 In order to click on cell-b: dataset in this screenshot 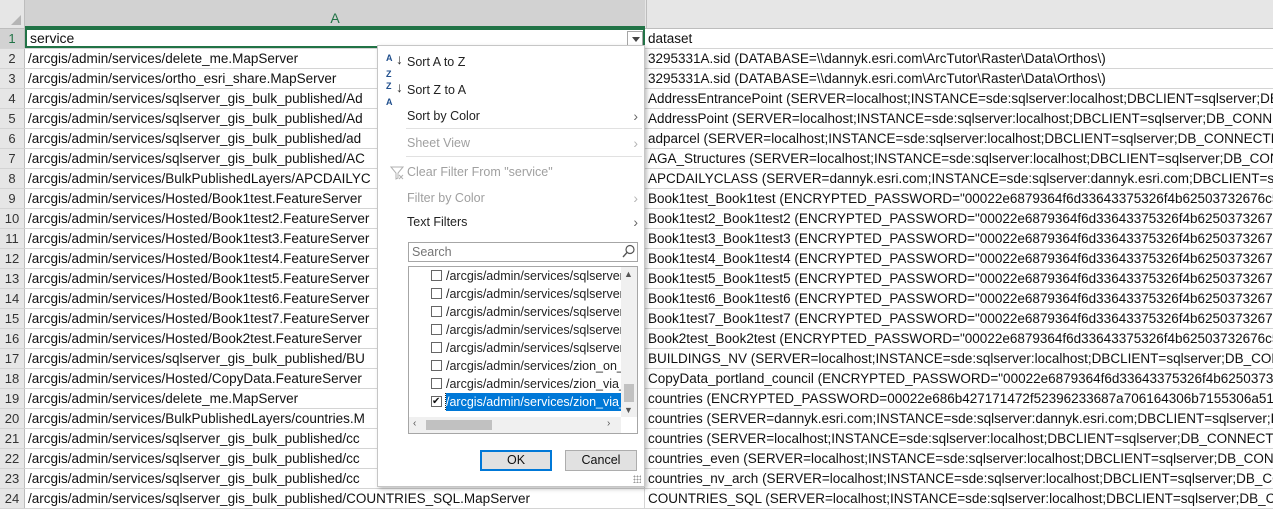, I will do `click(959, 38)`.